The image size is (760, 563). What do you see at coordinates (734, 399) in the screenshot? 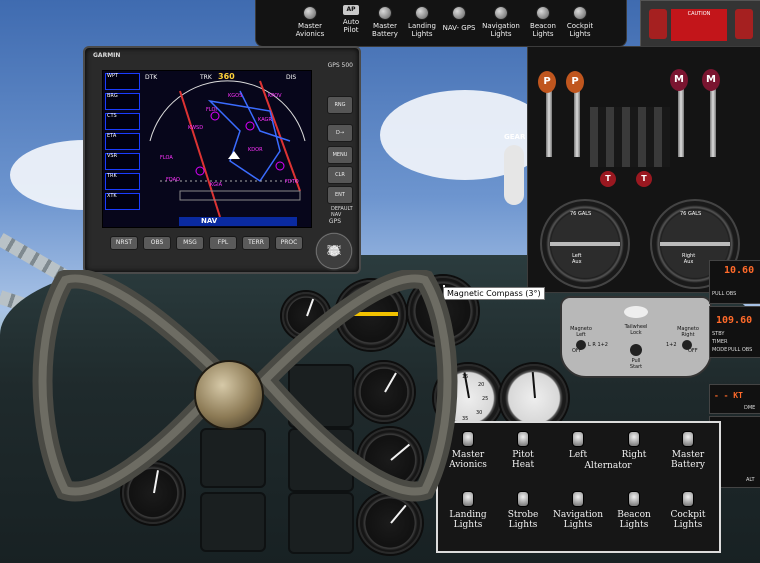
I see `dme-radio: - - KT DME` at bounding box center [734, 399].